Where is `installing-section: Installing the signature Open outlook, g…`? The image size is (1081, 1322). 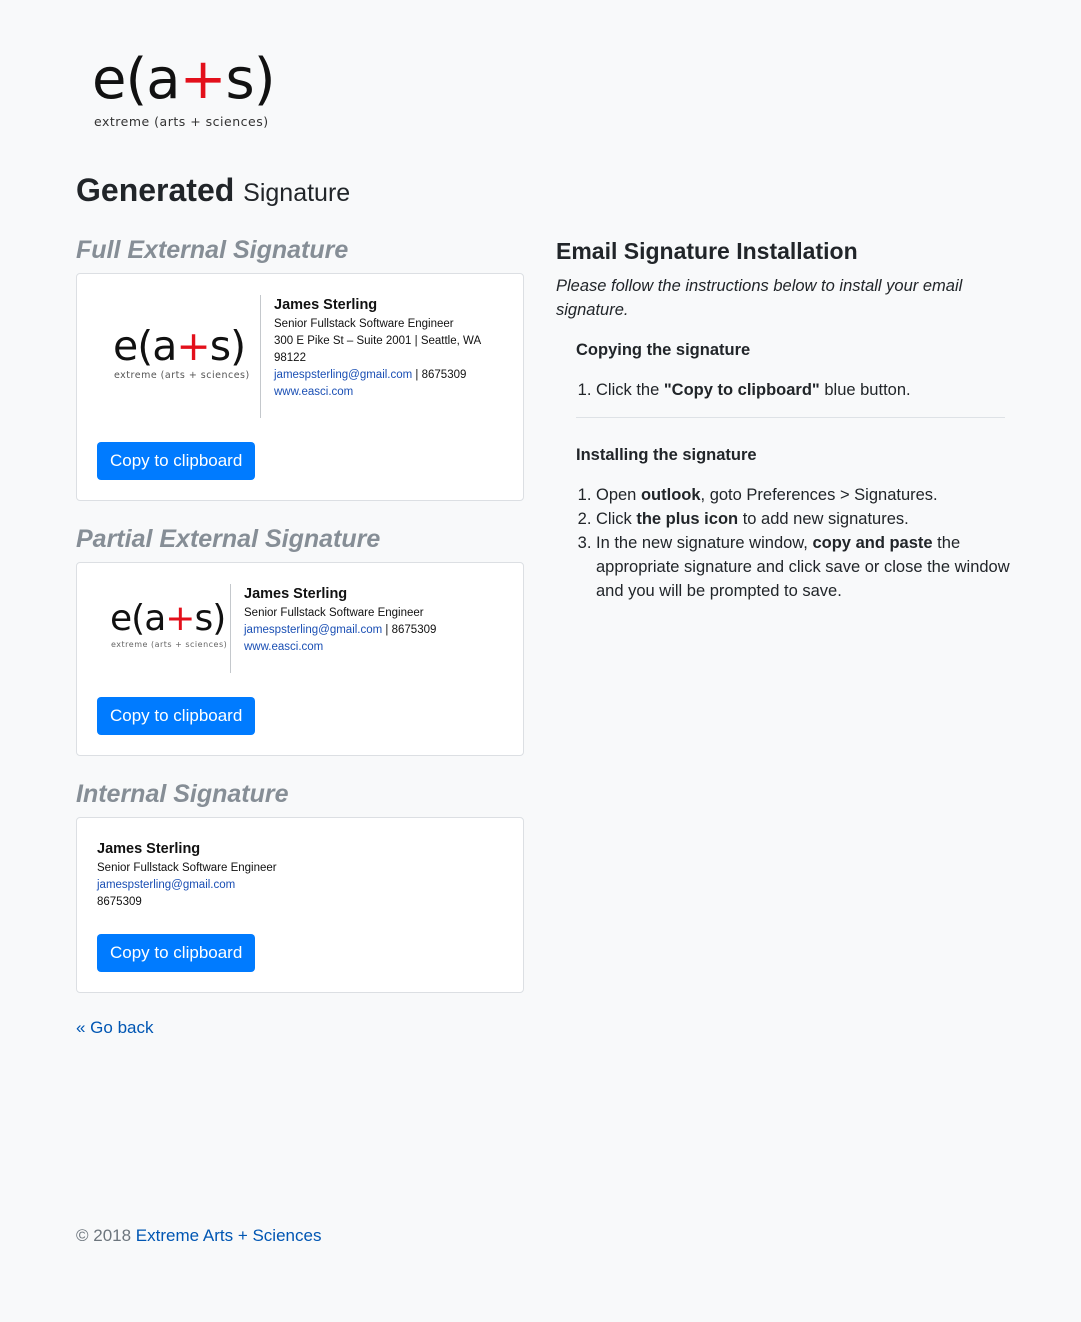 installing-section: Installing the signature Open outlook, g… is located at coordinates (783, 523).